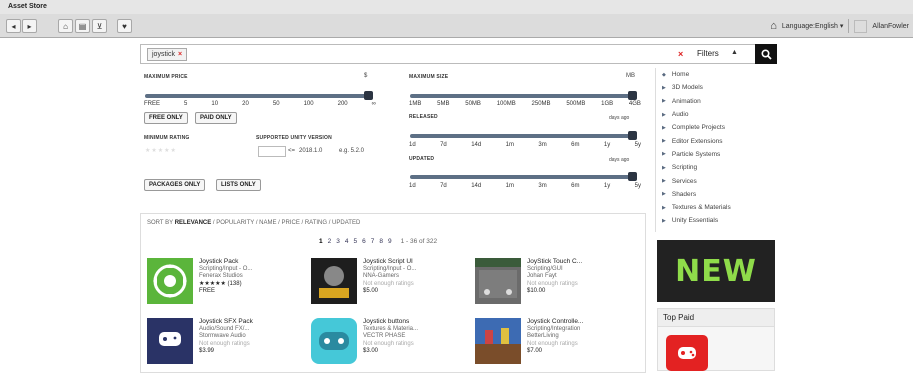 This screenshot has height=373, width=913. What do you see at coordinates (252, 322) in the screenshot?
I see `result-title: Joystick SFX Pack` at bounding box center [252, 322].